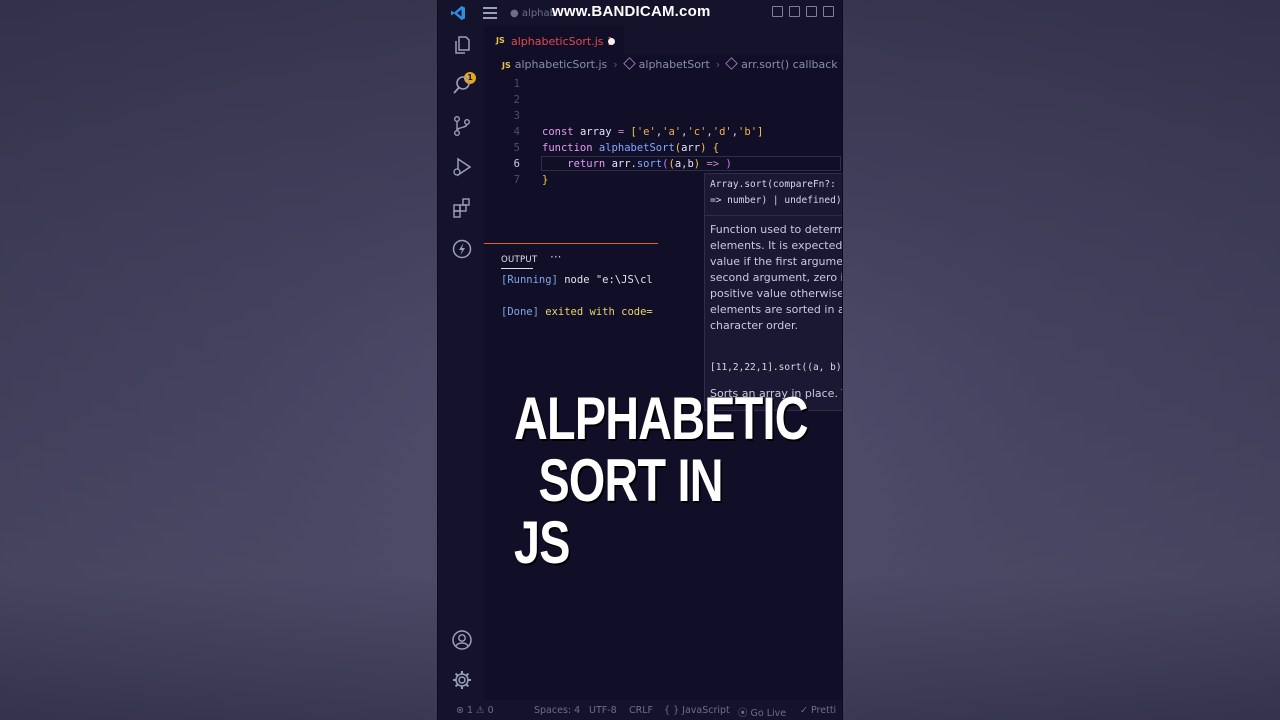  I want to click on toggle-sidebar-icon, so click(777, 11).